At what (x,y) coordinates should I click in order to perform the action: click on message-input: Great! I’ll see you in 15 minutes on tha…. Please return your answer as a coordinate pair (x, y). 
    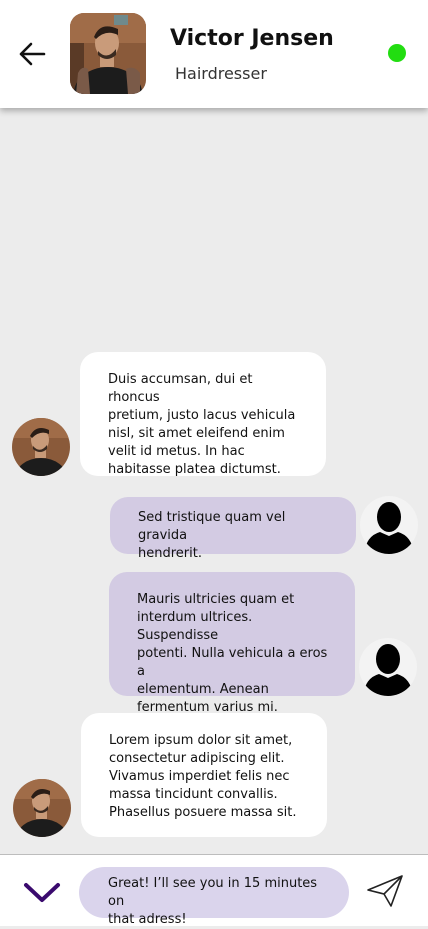
    Looking at the image, I should click on (214, 897).